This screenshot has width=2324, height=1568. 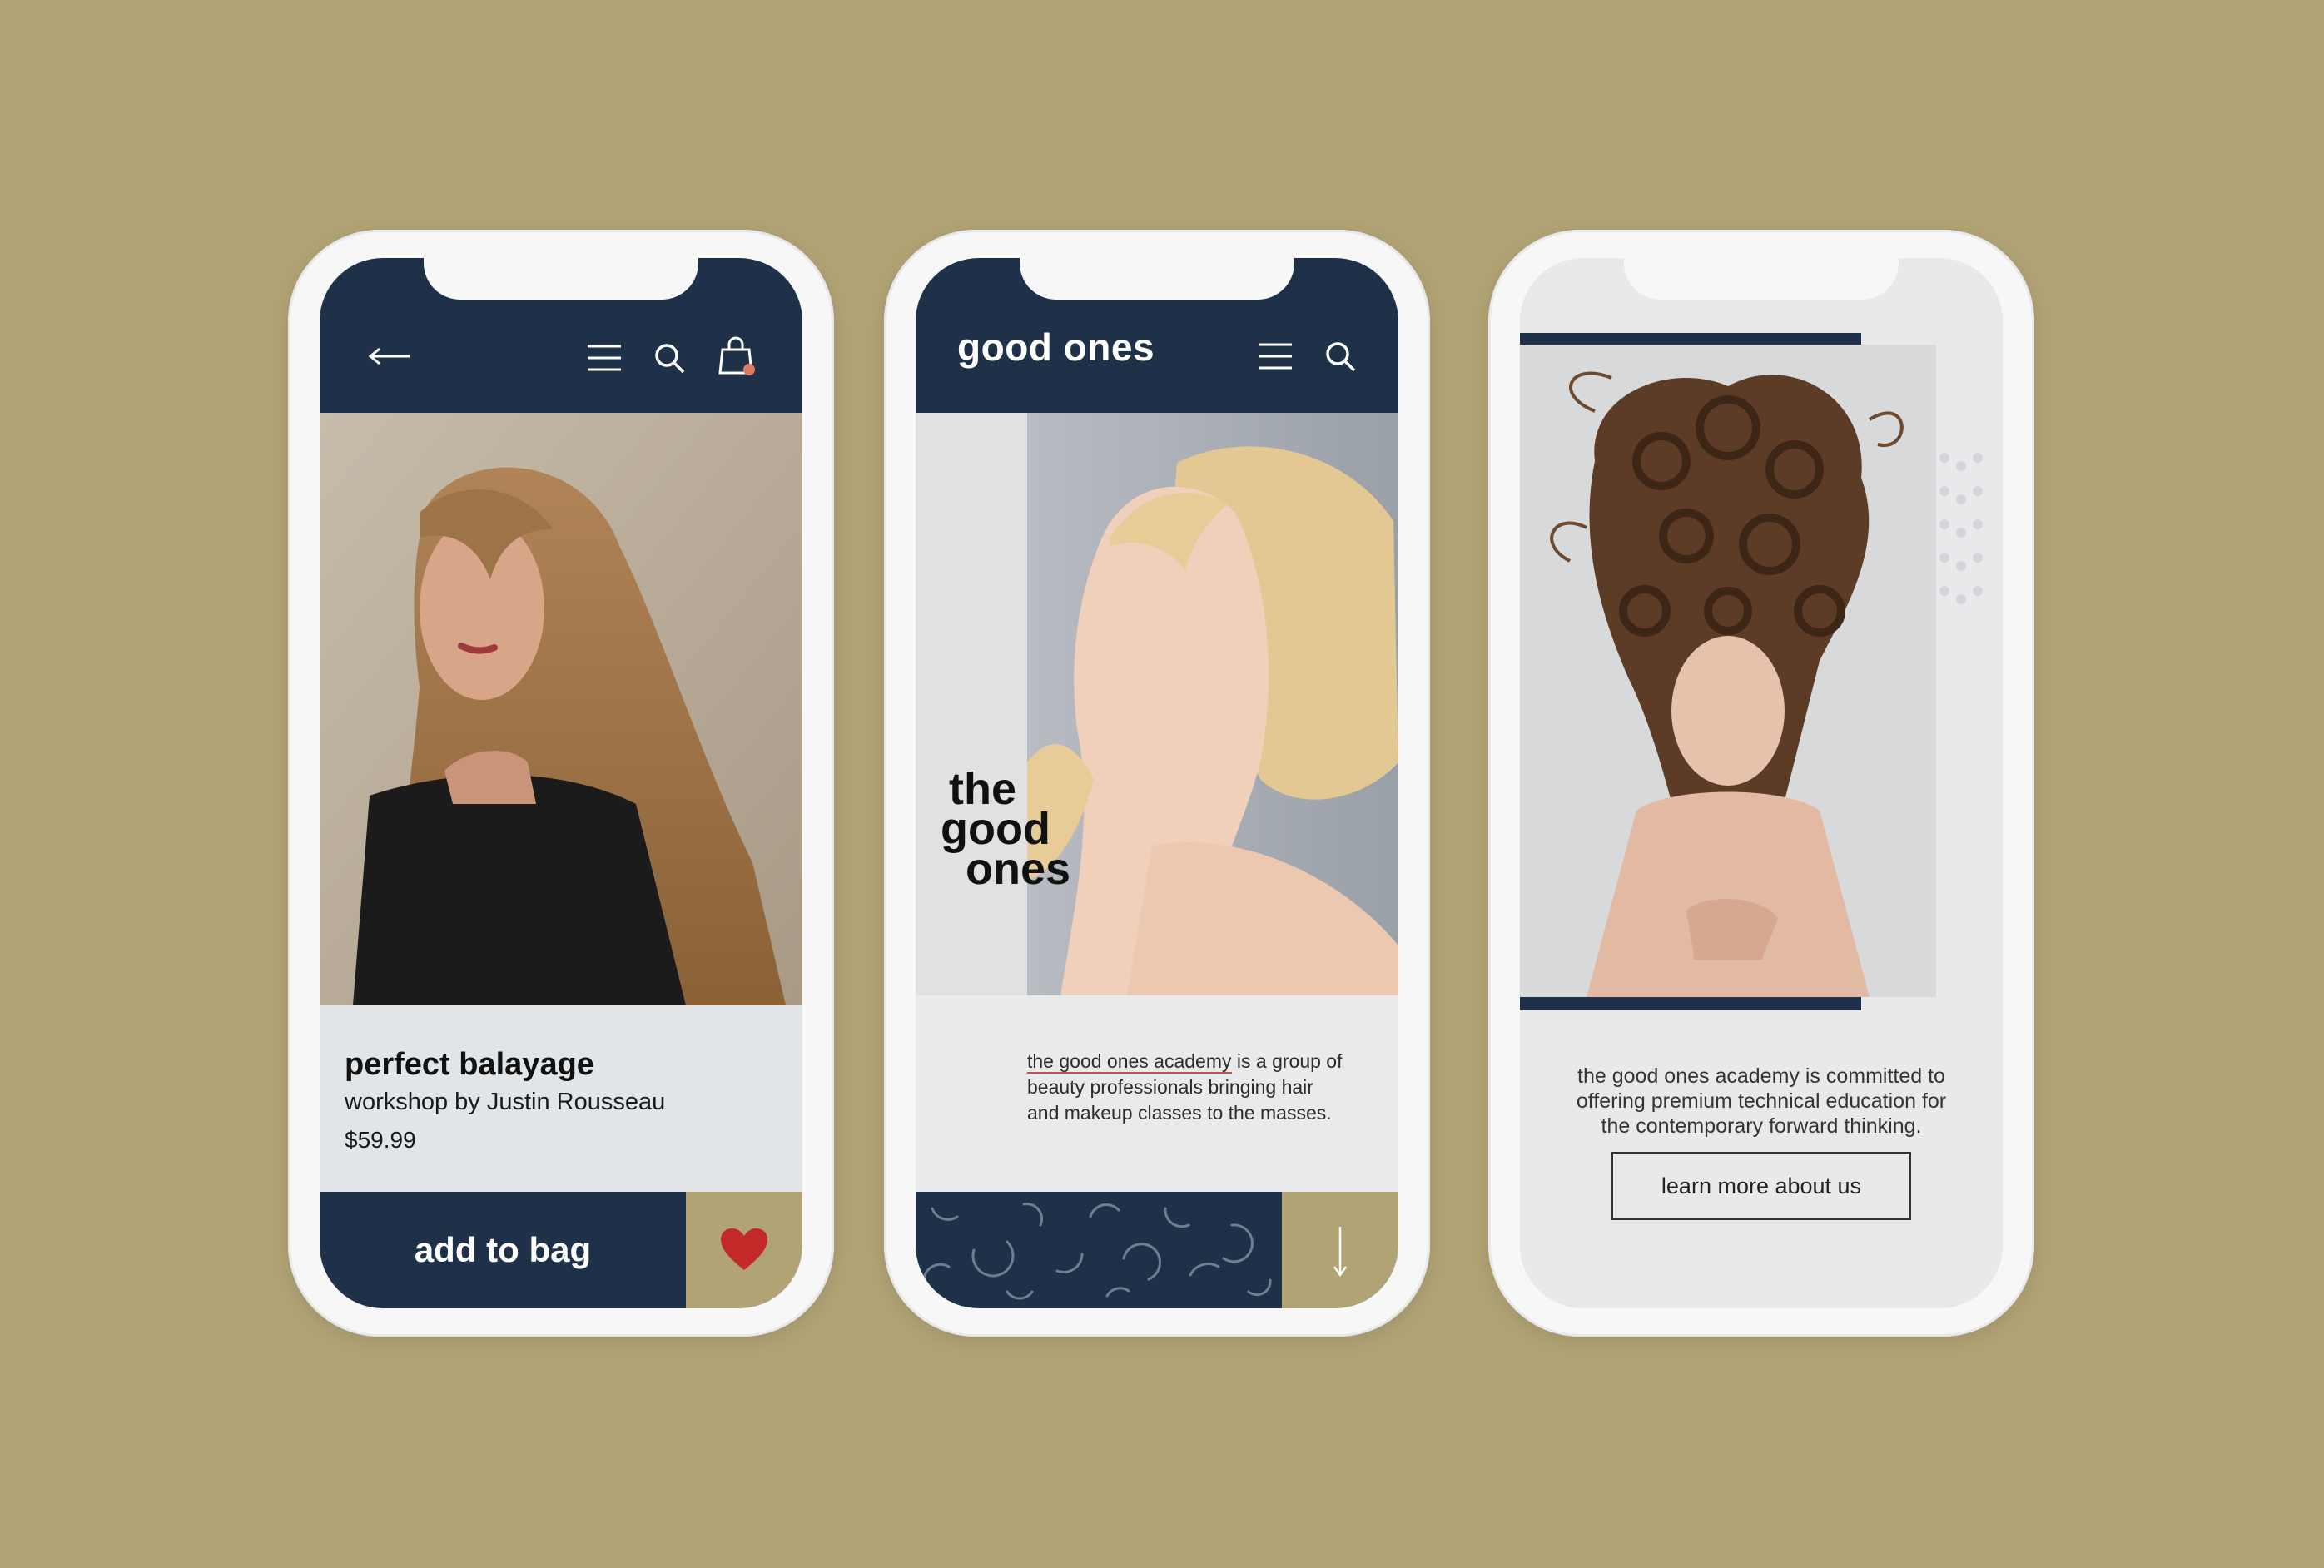 What do you see at coordinates (982, 789) in the screenshot?
I see `wordmark-the: the` at bounding box center [982, 789].